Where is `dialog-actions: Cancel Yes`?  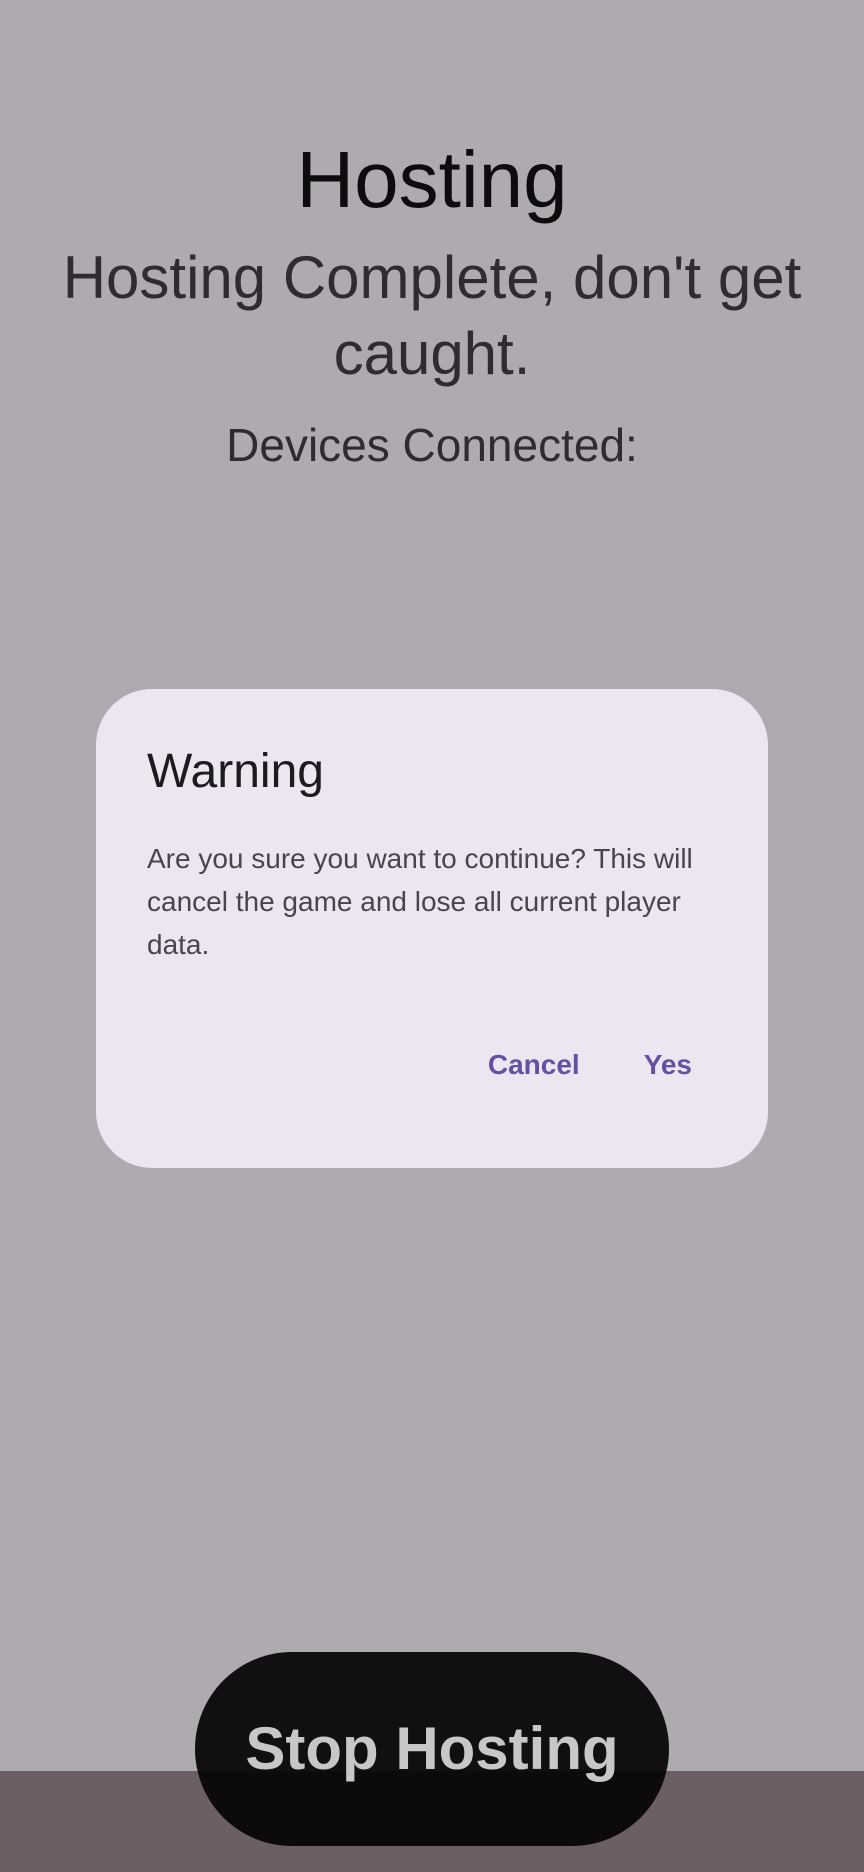 dialog-actions: Cancel Yes is located at coordinates (590, 1065).